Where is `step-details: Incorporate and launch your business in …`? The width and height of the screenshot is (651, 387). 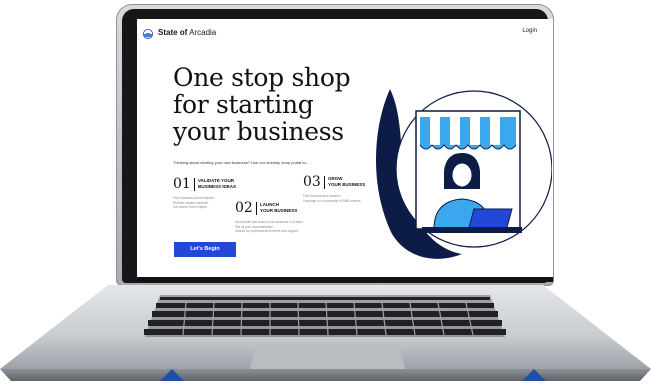 step-details: Incorporate and launch your business in … is located at coordinates (269, 226).